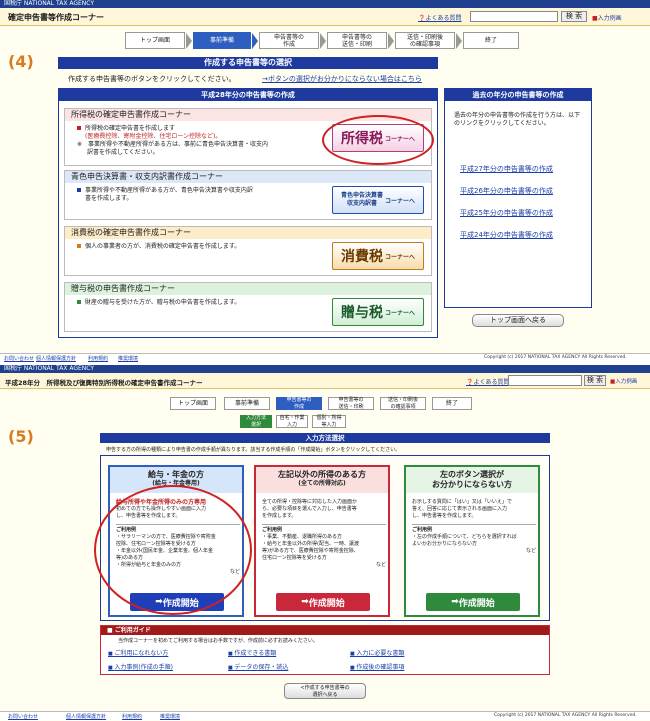 This screenshot has width=650, height=721. What do you see at coordinates (506, 191) in the screenshot?
I see `past-link-h26: 平成26年分の申告書等の作成` at bounding box center [506, 191].